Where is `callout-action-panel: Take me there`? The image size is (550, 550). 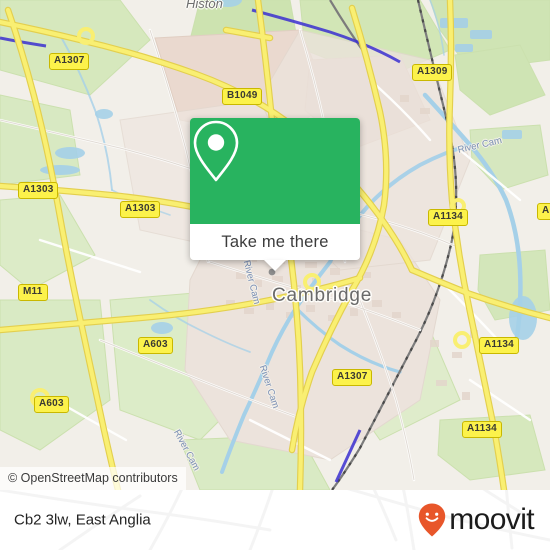
callout-action-panel: Take me there is located at coordinates (275, 242).